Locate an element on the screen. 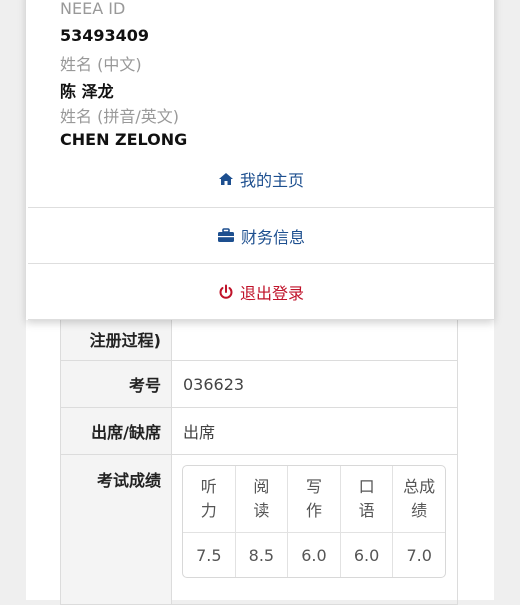 This screenshot has width=520, height=605. score-value-cell: 7.0 is located at coordinates (419, 555).